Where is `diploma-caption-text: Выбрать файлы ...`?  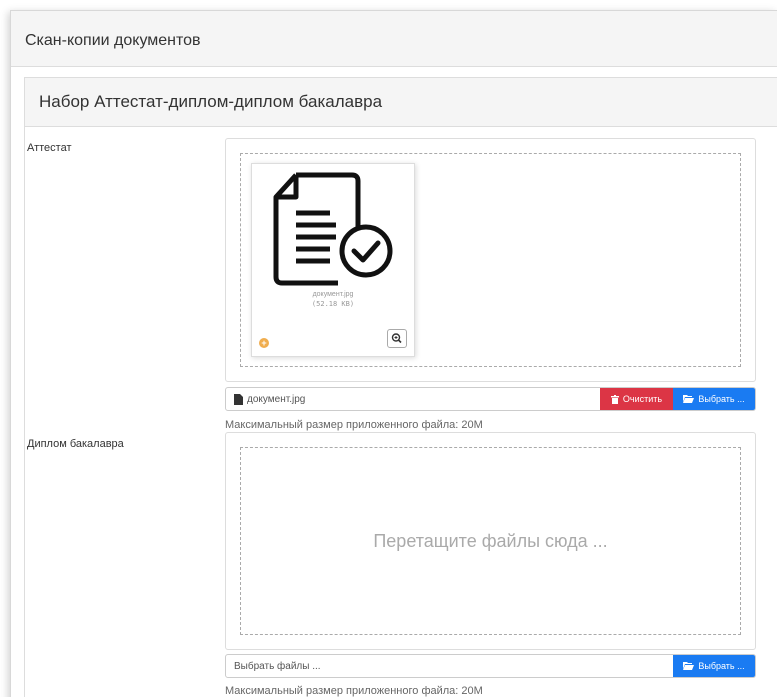 diploma-caption-text: Выбрать файлы ... is located at coordinates (277, 666).